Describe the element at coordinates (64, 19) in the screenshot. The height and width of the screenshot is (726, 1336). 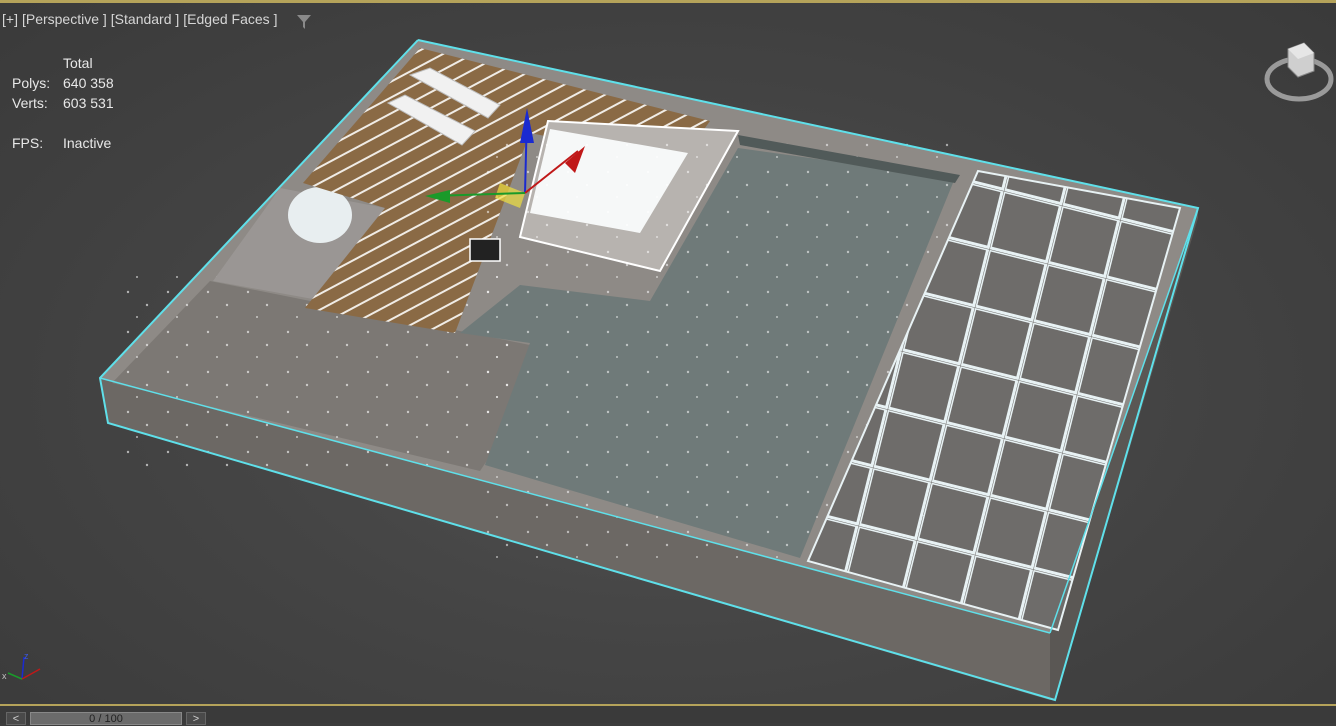
I see `viewport-menu-perspective: [Perspective ]` at that location.